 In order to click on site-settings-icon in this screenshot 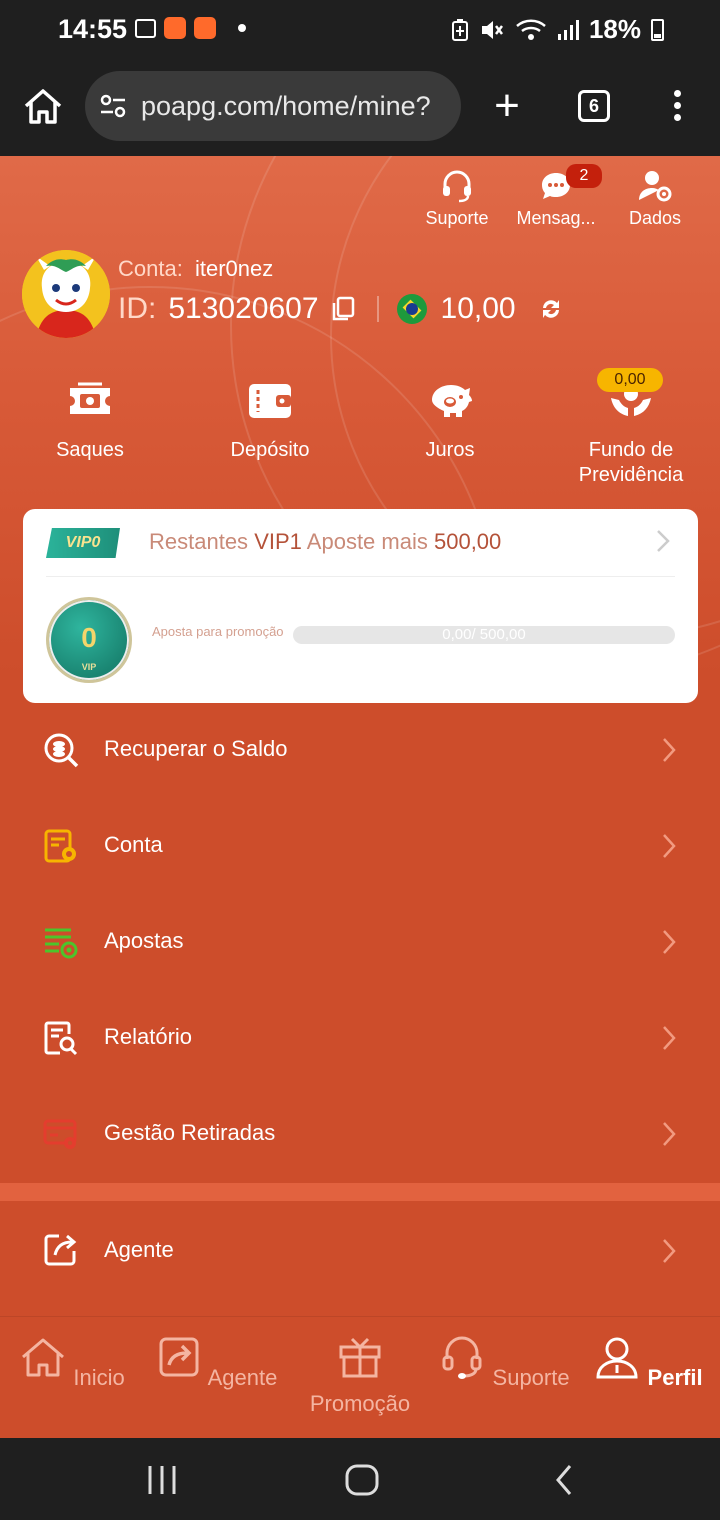, I will do `click(113, 106)`.